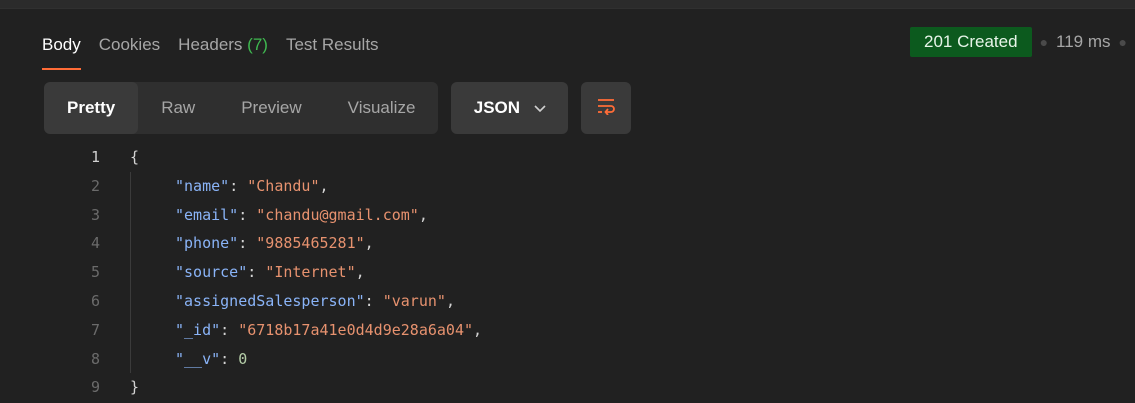  I want to click on view-toolbar: Pretty Raw Preview Visualize JSON, so click(338, 108).